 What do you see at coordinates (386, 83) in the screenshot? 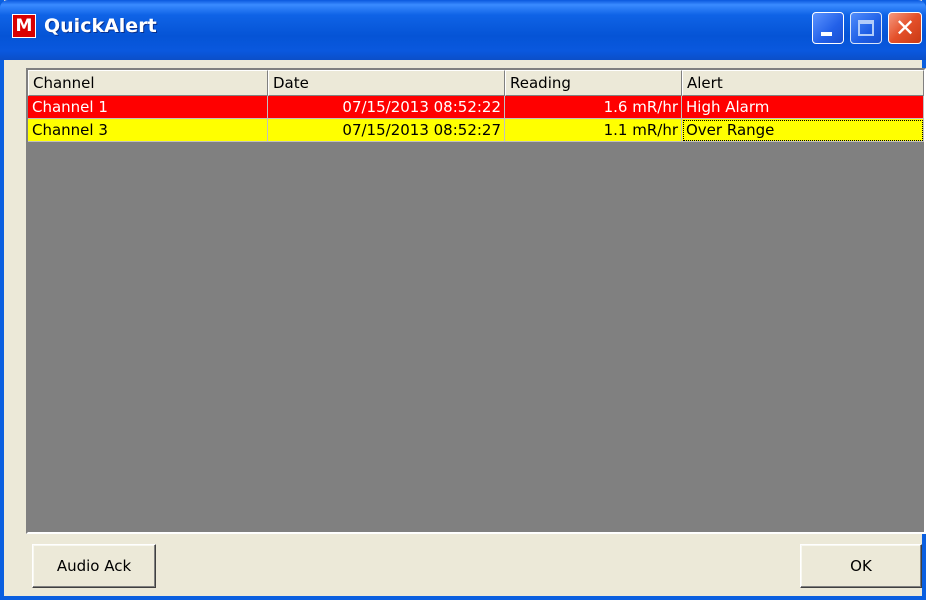
I see `column-header-date: Date` at bounding box center [386, 83].